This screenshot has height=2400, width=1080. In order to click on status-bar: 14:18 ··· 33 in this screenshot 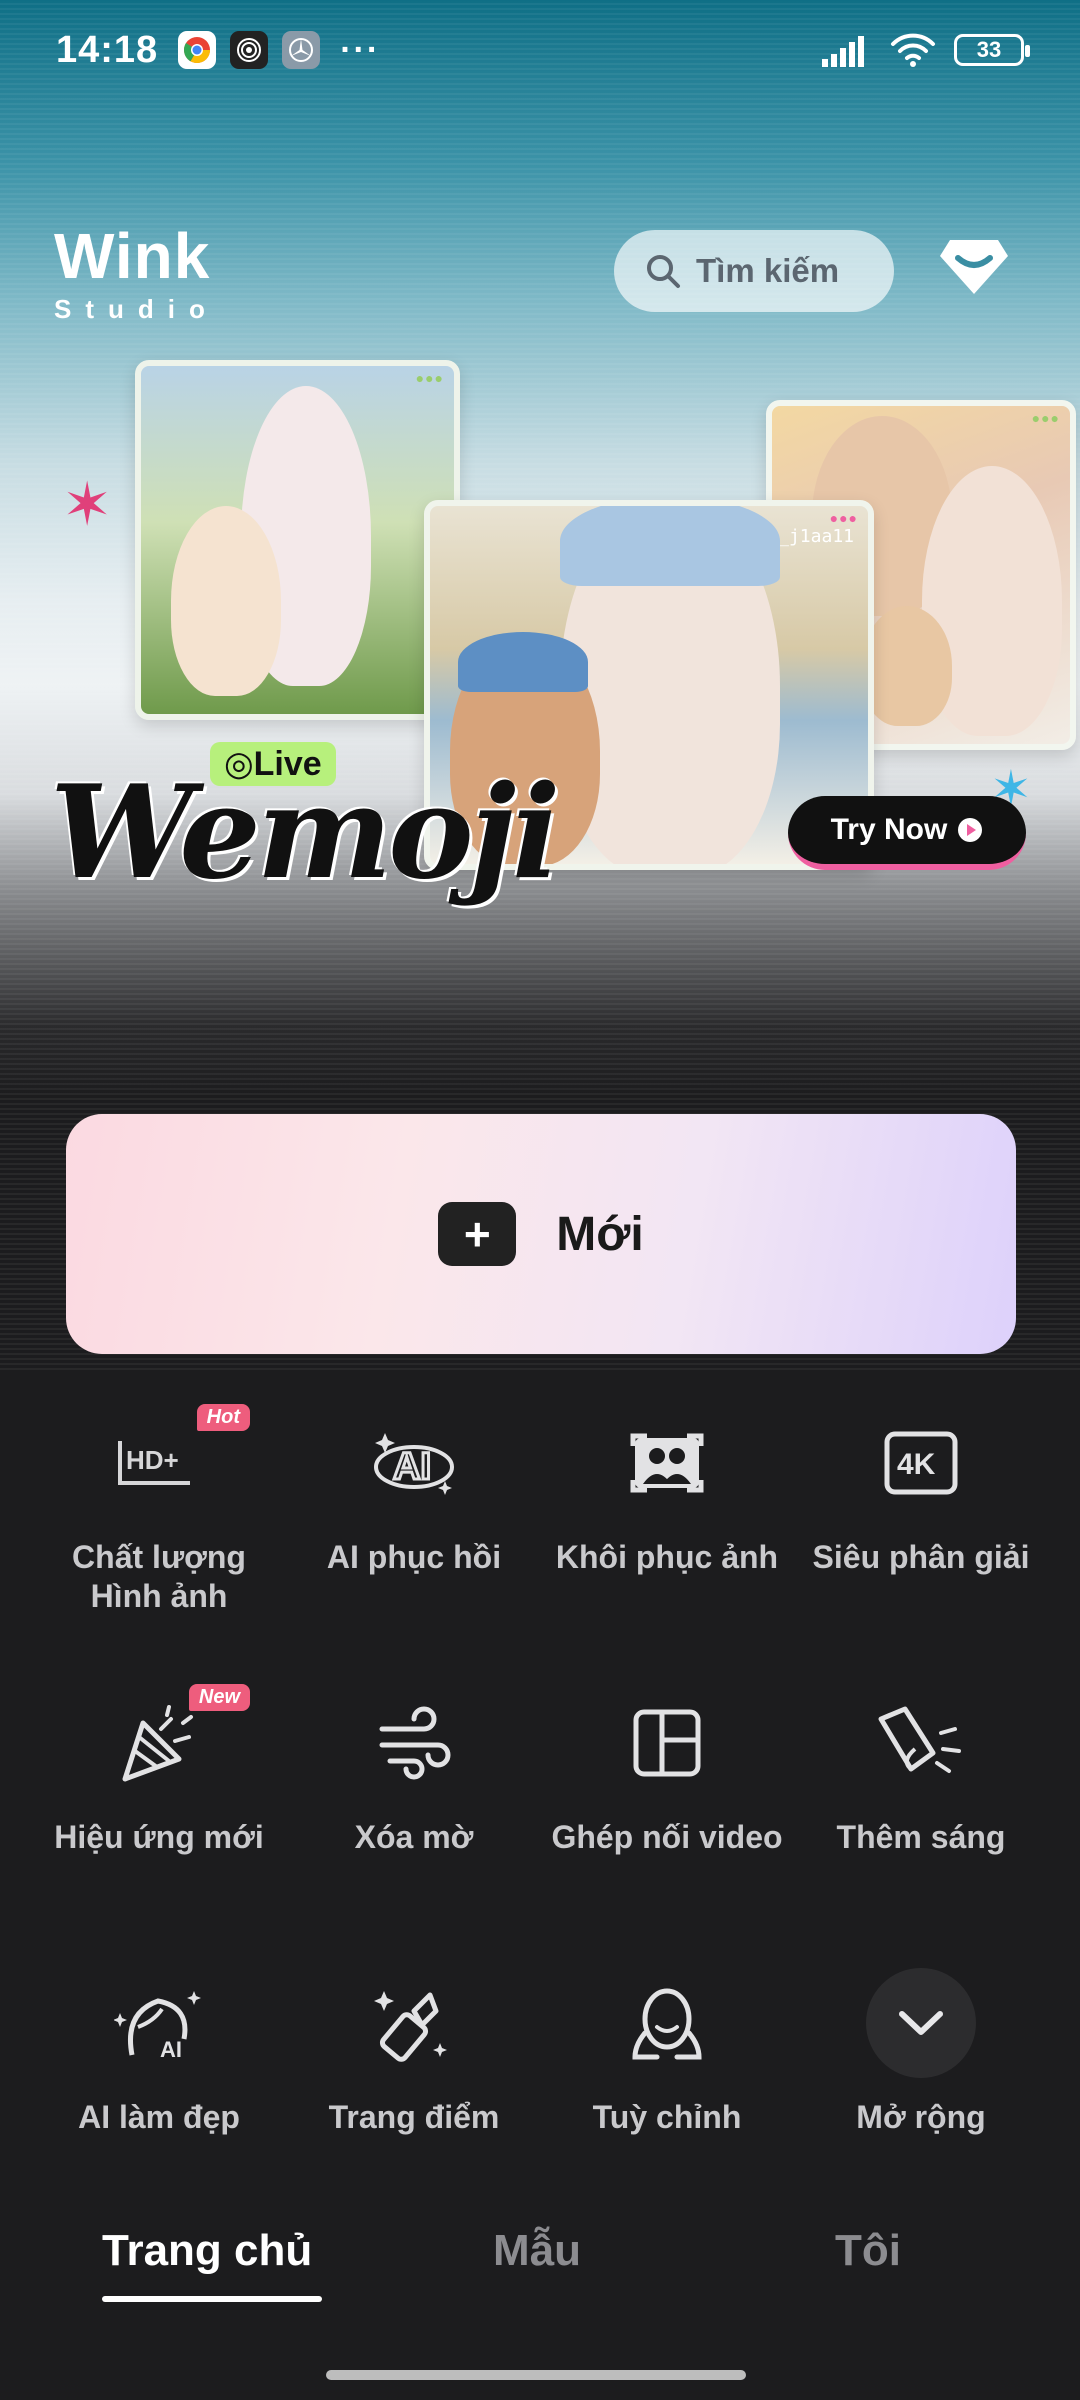, I will do `click(540, 50)`.